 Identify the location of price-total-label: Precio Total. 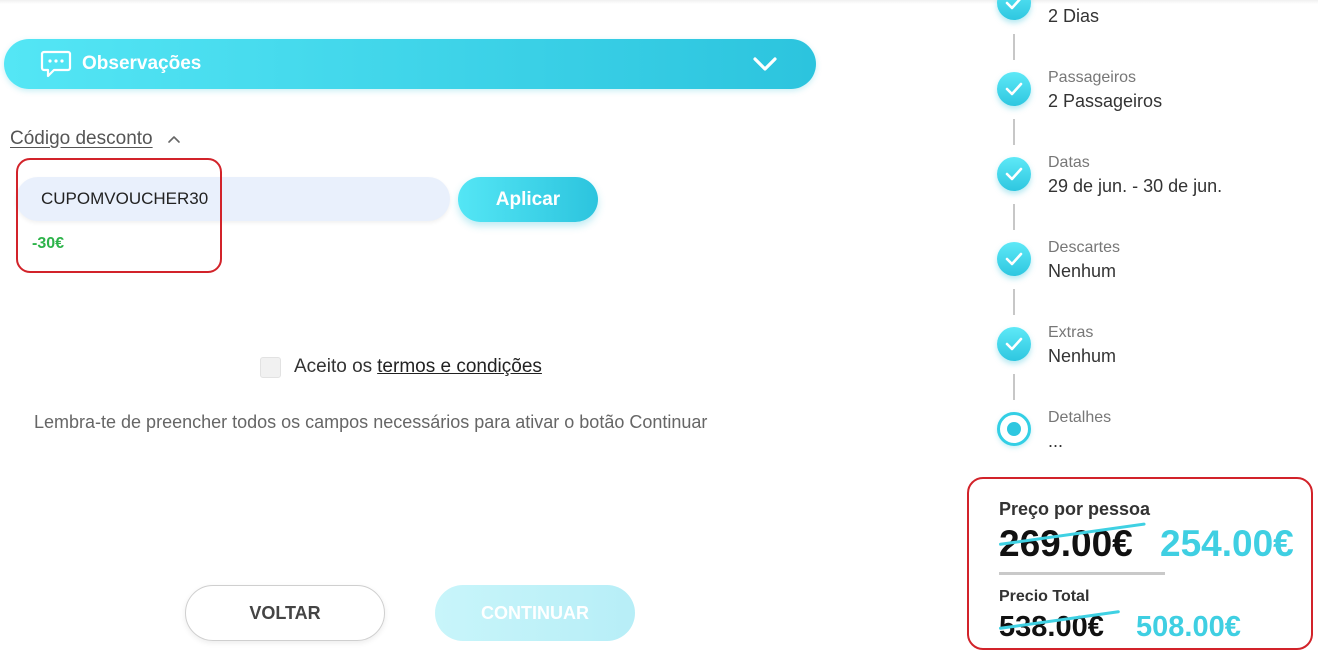
(1044, 596).